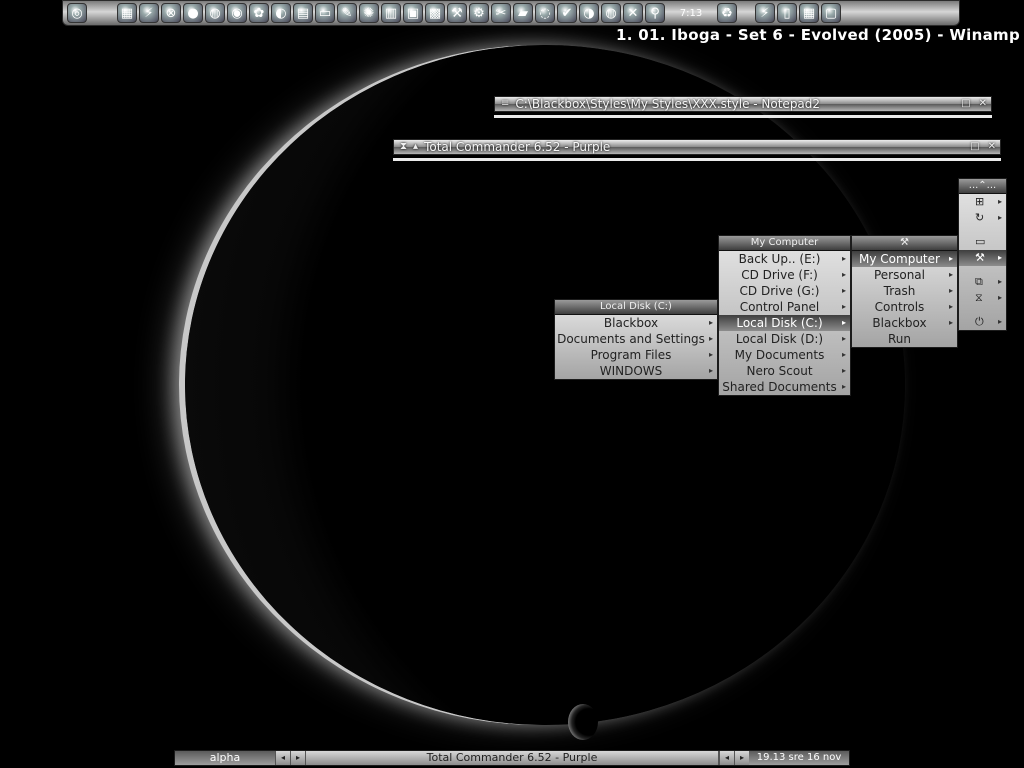 Image resolution: width=1024 pixels, height=768 pixels. What do you see at coordinates (457, 13) in the screenshot?
I see `tools-icon: ⚒` at bounding box center [457, 13].